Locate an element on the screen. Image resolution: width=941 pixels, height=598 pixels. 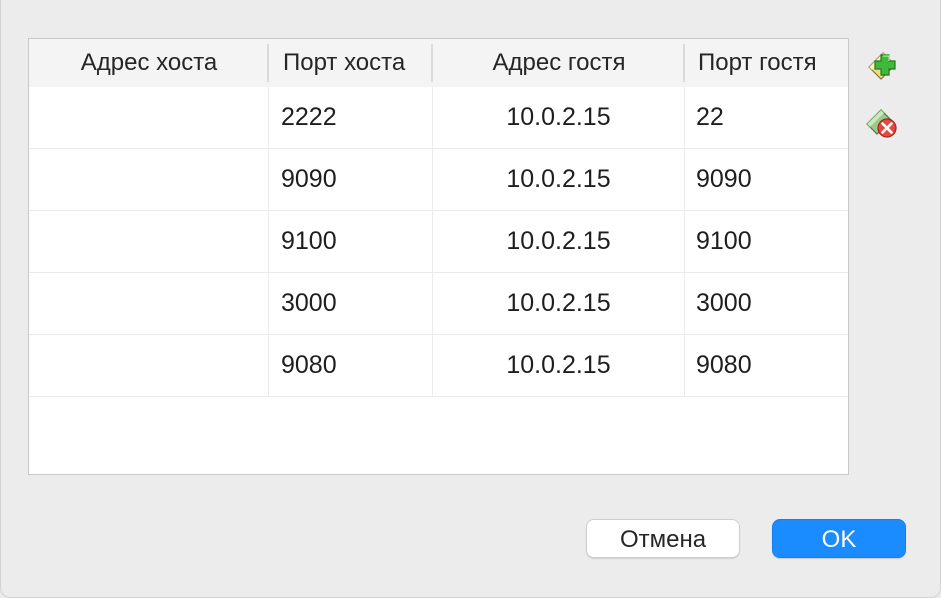
column-header-label: Порт хоста is located at coordinates (344, 62).